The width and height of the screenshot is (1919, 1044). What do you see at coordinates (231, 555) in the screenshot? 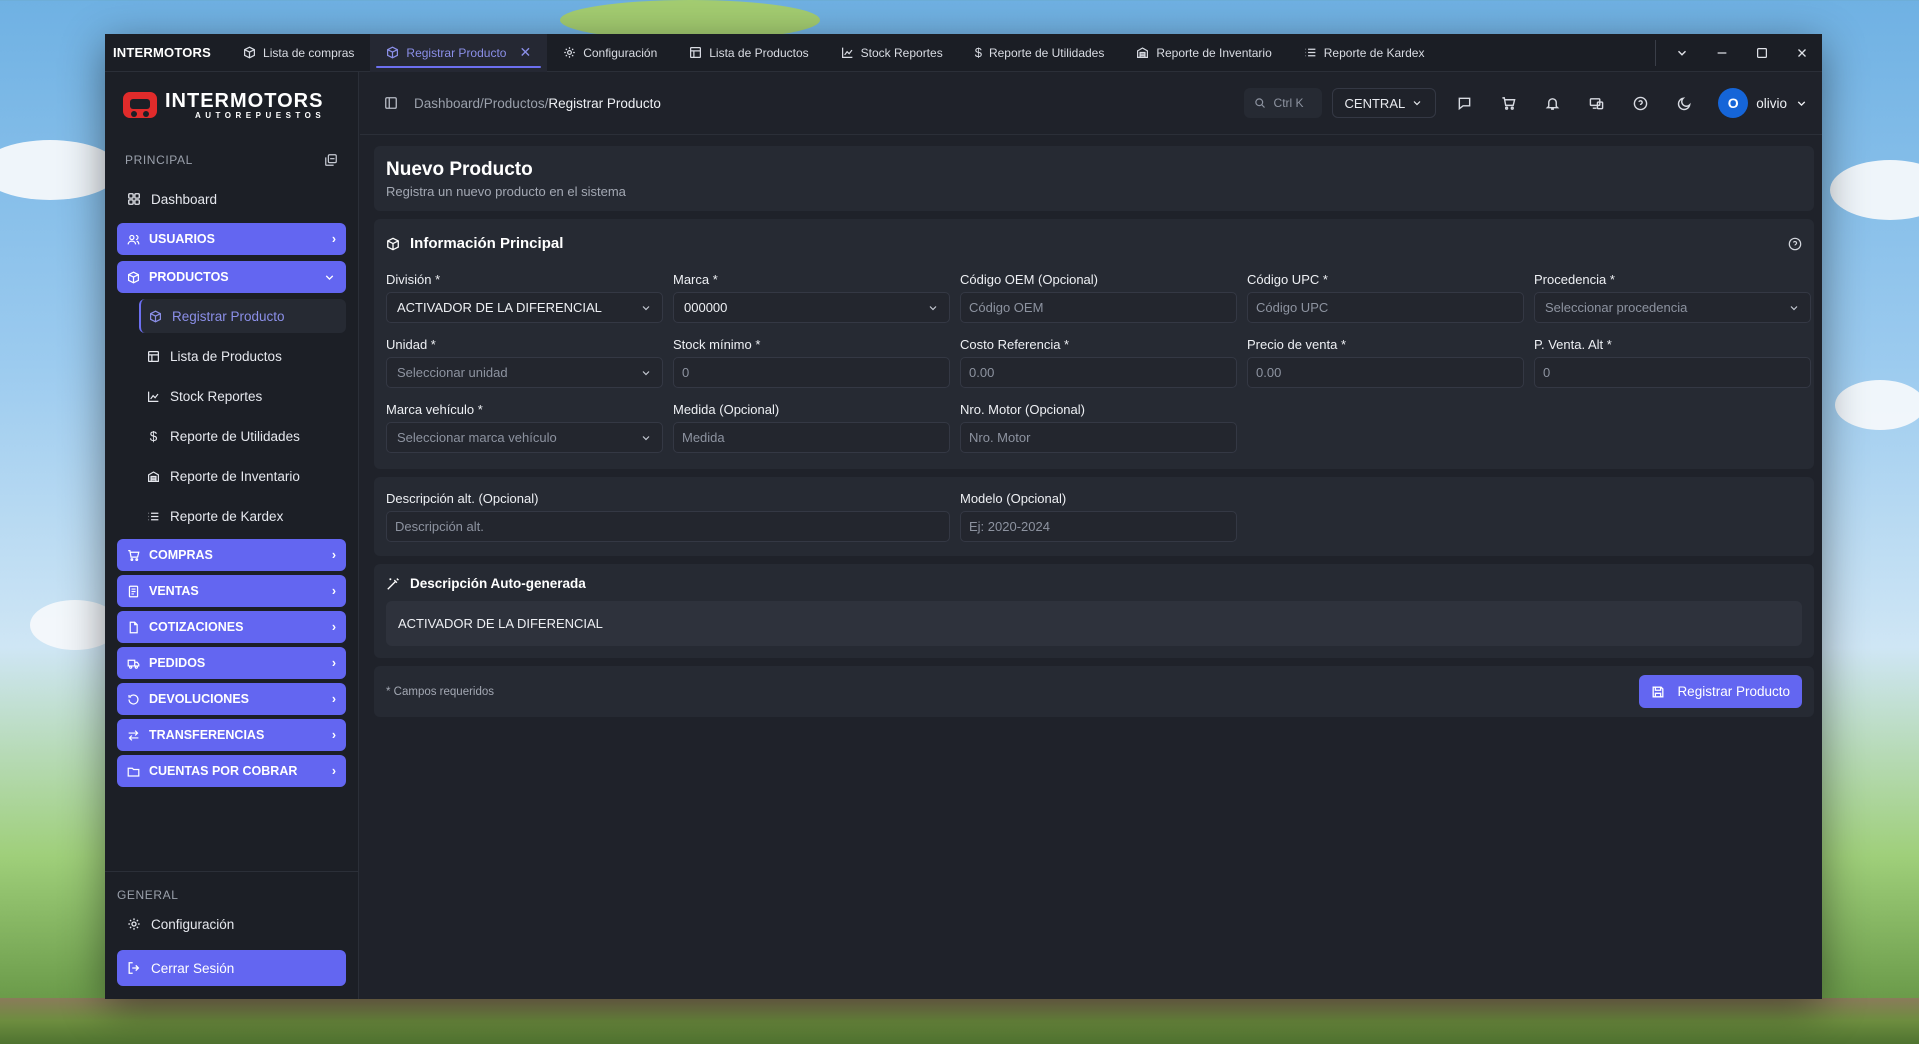
I see `sidebar-group-compras: COMPRAS ›` at bounding box center [231, 555].